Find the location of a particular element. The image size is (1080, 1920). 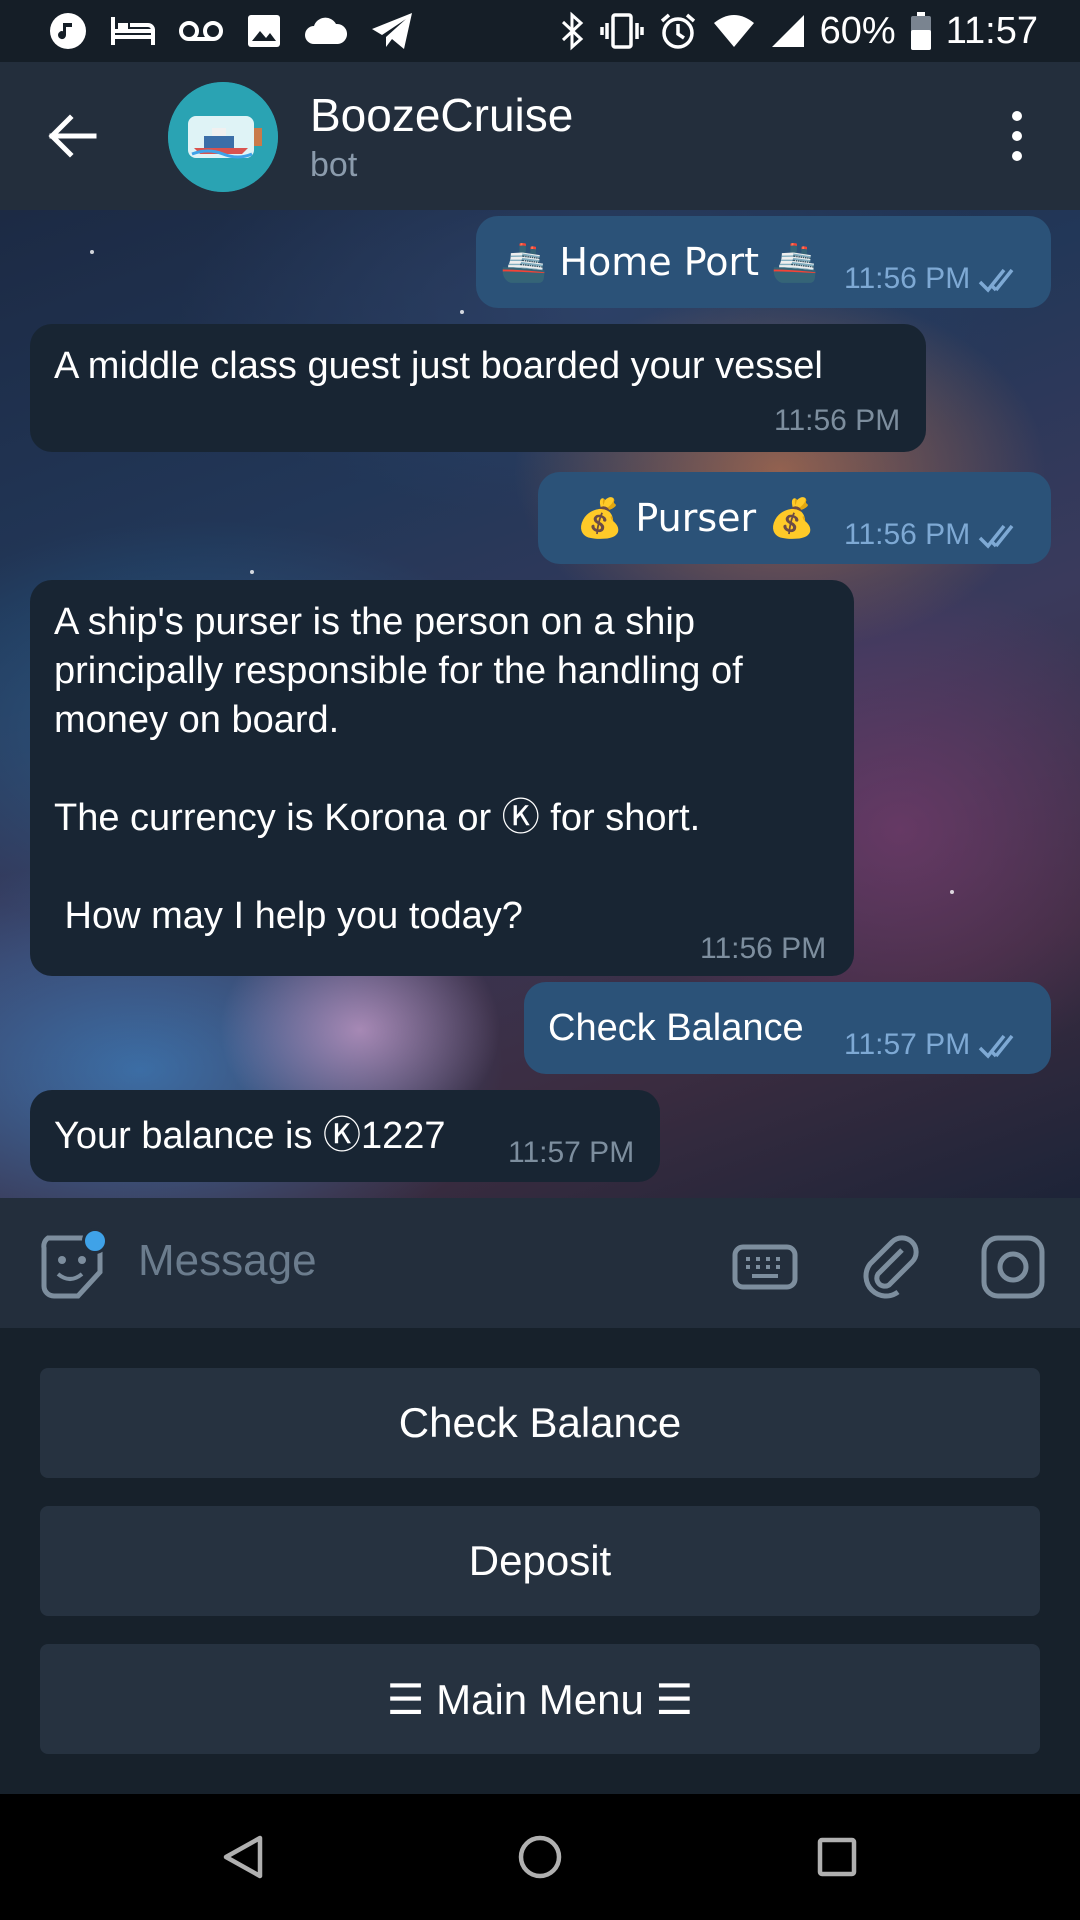

main-menu-button: ☰ Main Menu ☰ is located at coordinates (540, 1699).